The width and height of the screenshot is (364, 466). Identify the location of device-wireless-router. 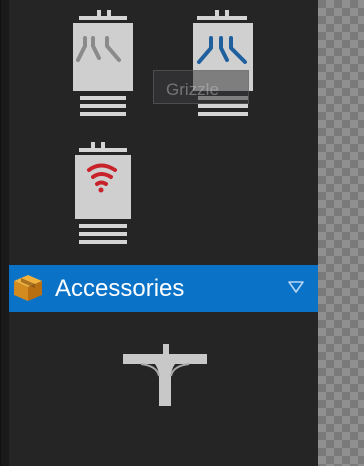
(103, 193).